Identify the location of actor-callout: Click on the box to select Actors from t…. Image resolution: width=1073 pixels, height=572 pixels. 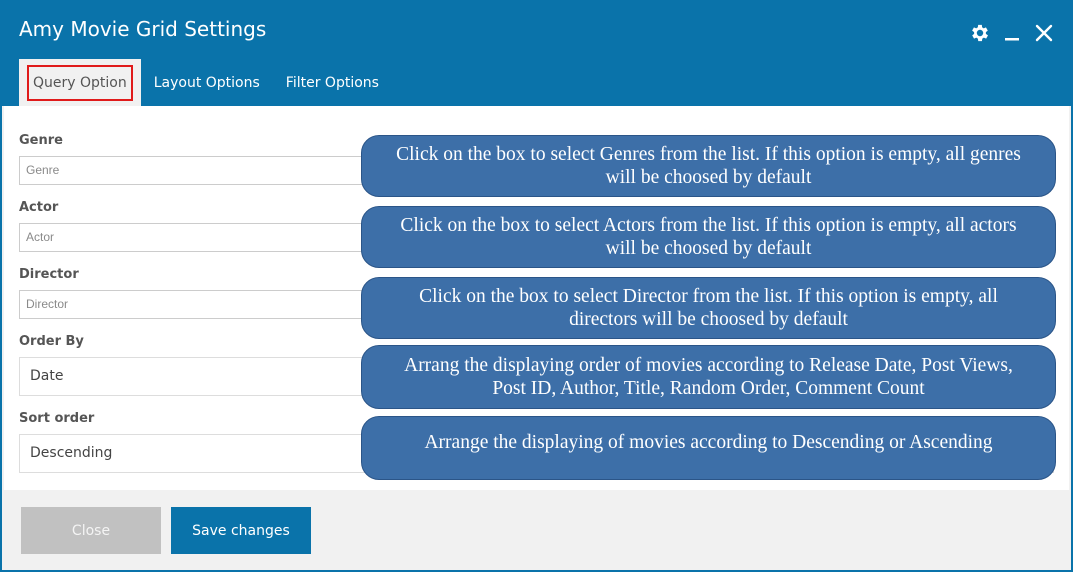
(708, 237).